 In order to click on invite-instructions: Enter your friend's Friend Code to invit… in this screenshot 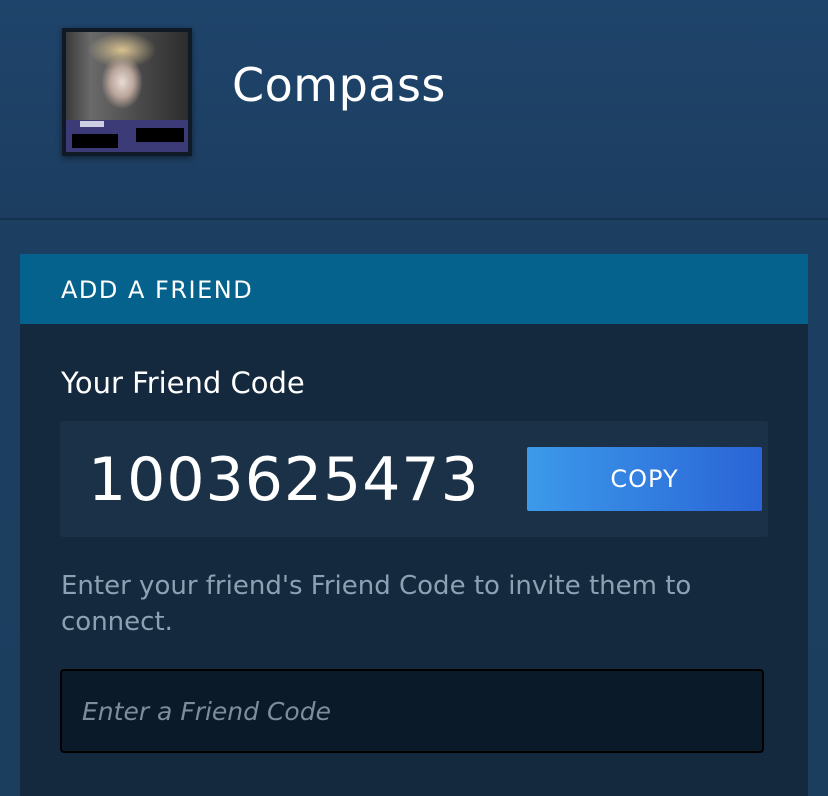, I will do `click(376, 604)`.